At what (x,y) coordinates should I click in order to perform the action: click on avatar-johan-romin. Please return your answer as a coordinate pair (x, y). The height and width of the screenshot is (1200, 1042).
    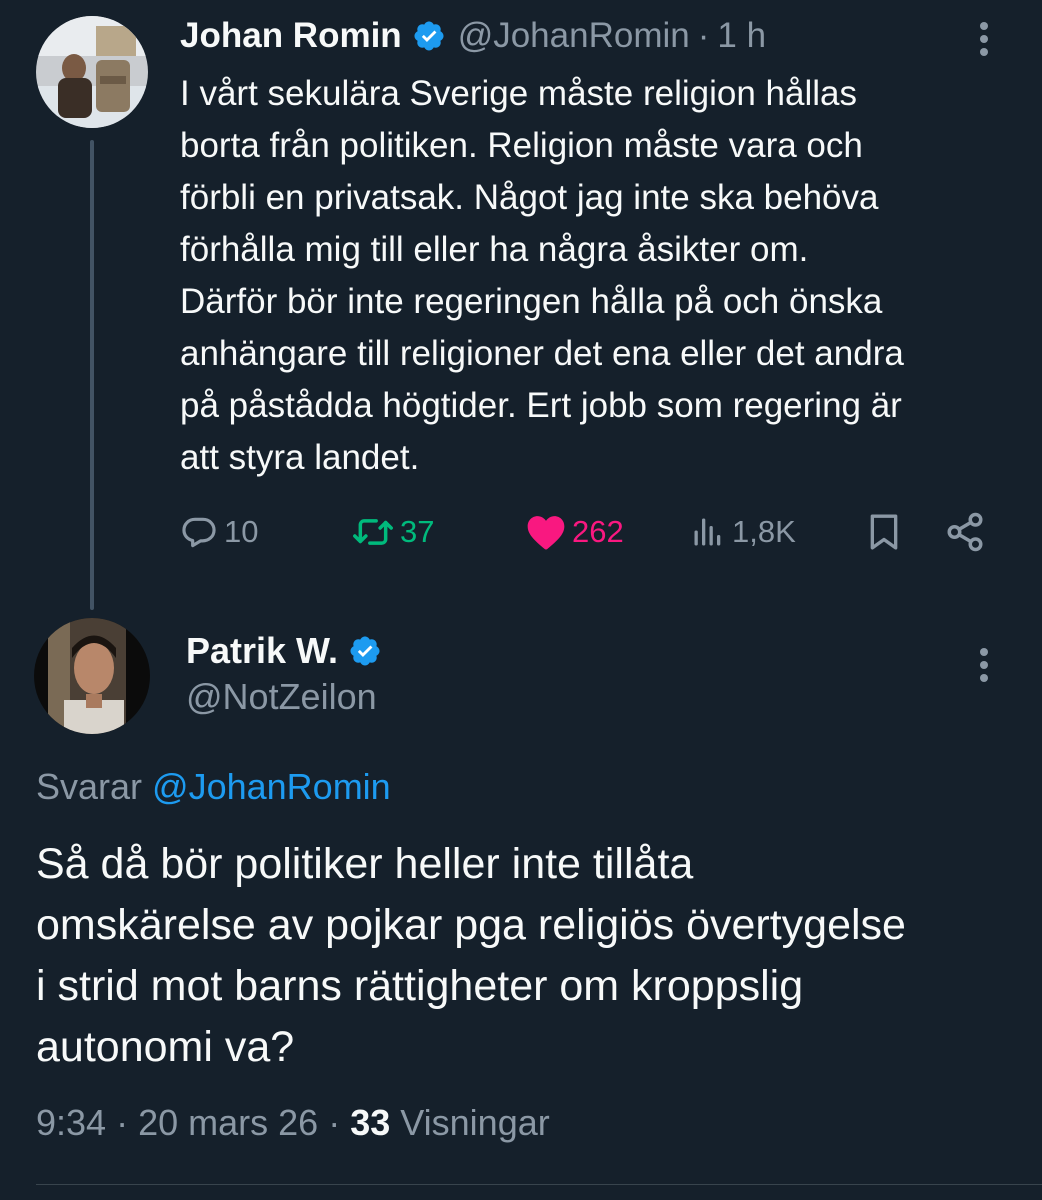
    Looking at the image, I should click on (92, 72).